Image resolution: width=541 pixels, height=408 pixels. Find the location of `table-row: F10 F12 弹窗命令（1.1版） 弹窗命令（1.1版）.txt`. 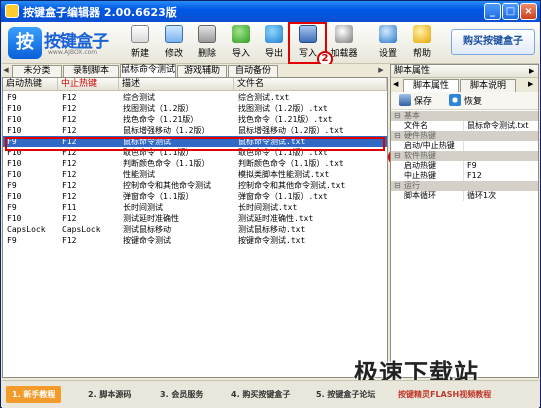

table-row: F10 F12 弹窗命令（1.1版） 弹窗命令（1.1版）.txt is located at coordinates (195, 196).